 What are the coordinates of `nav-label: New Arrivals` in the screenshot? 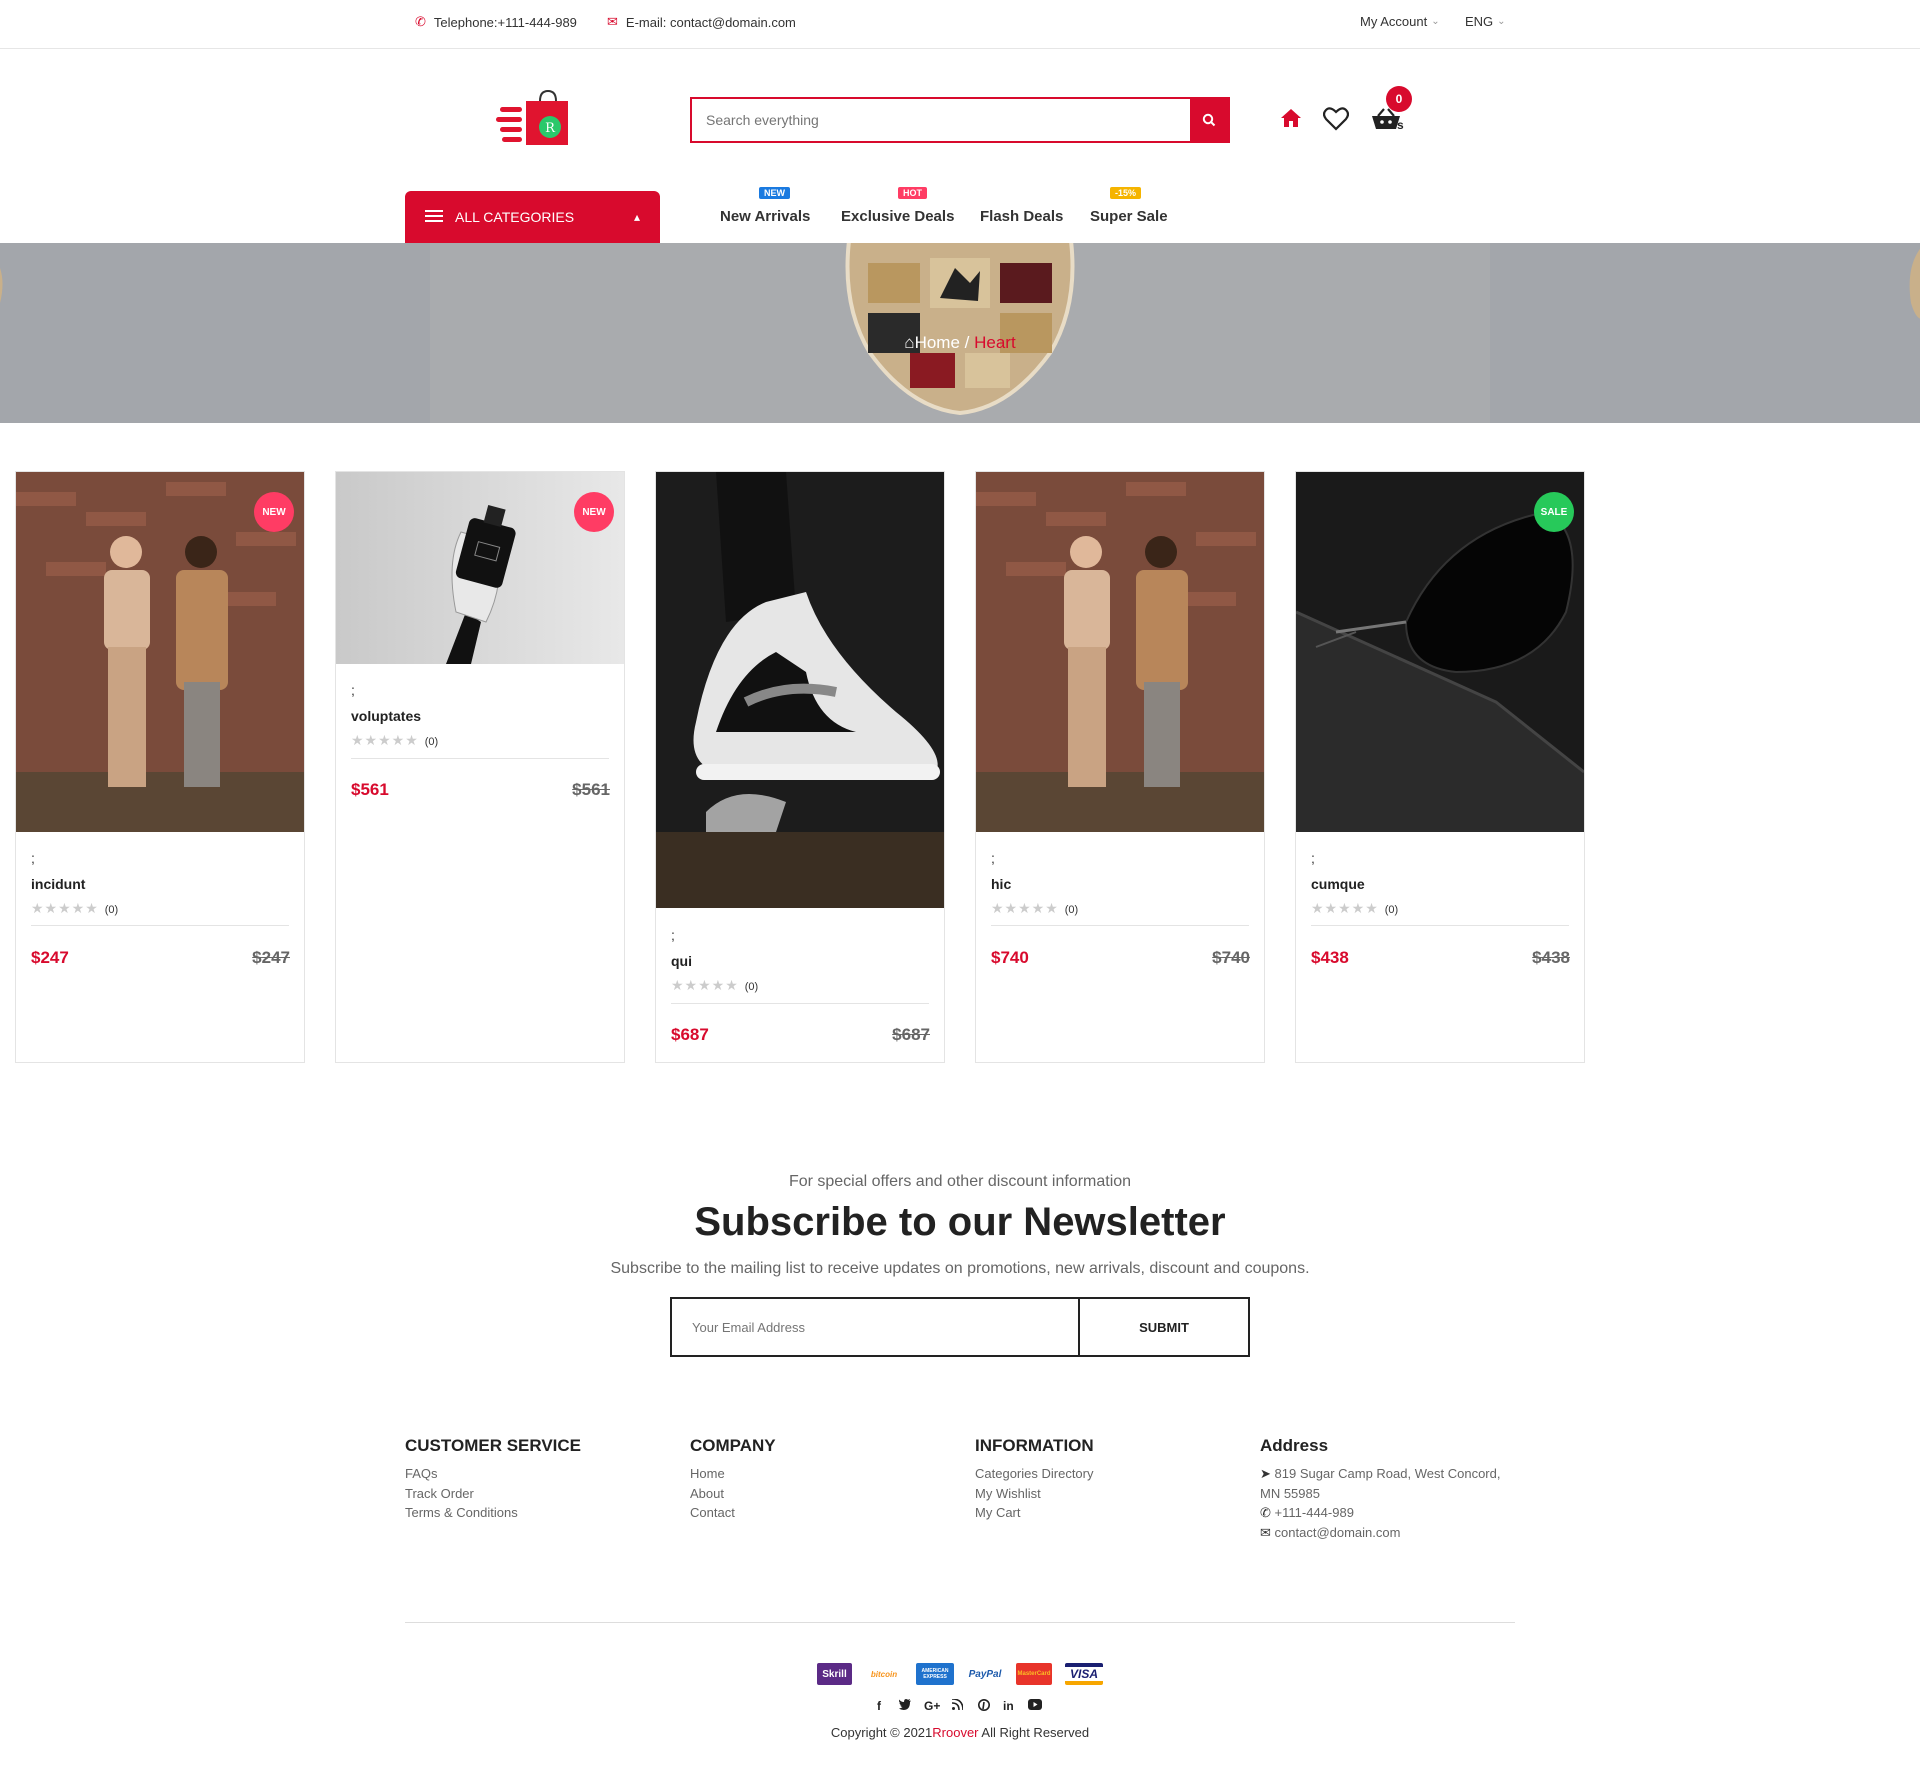 It's located at (765, 216).